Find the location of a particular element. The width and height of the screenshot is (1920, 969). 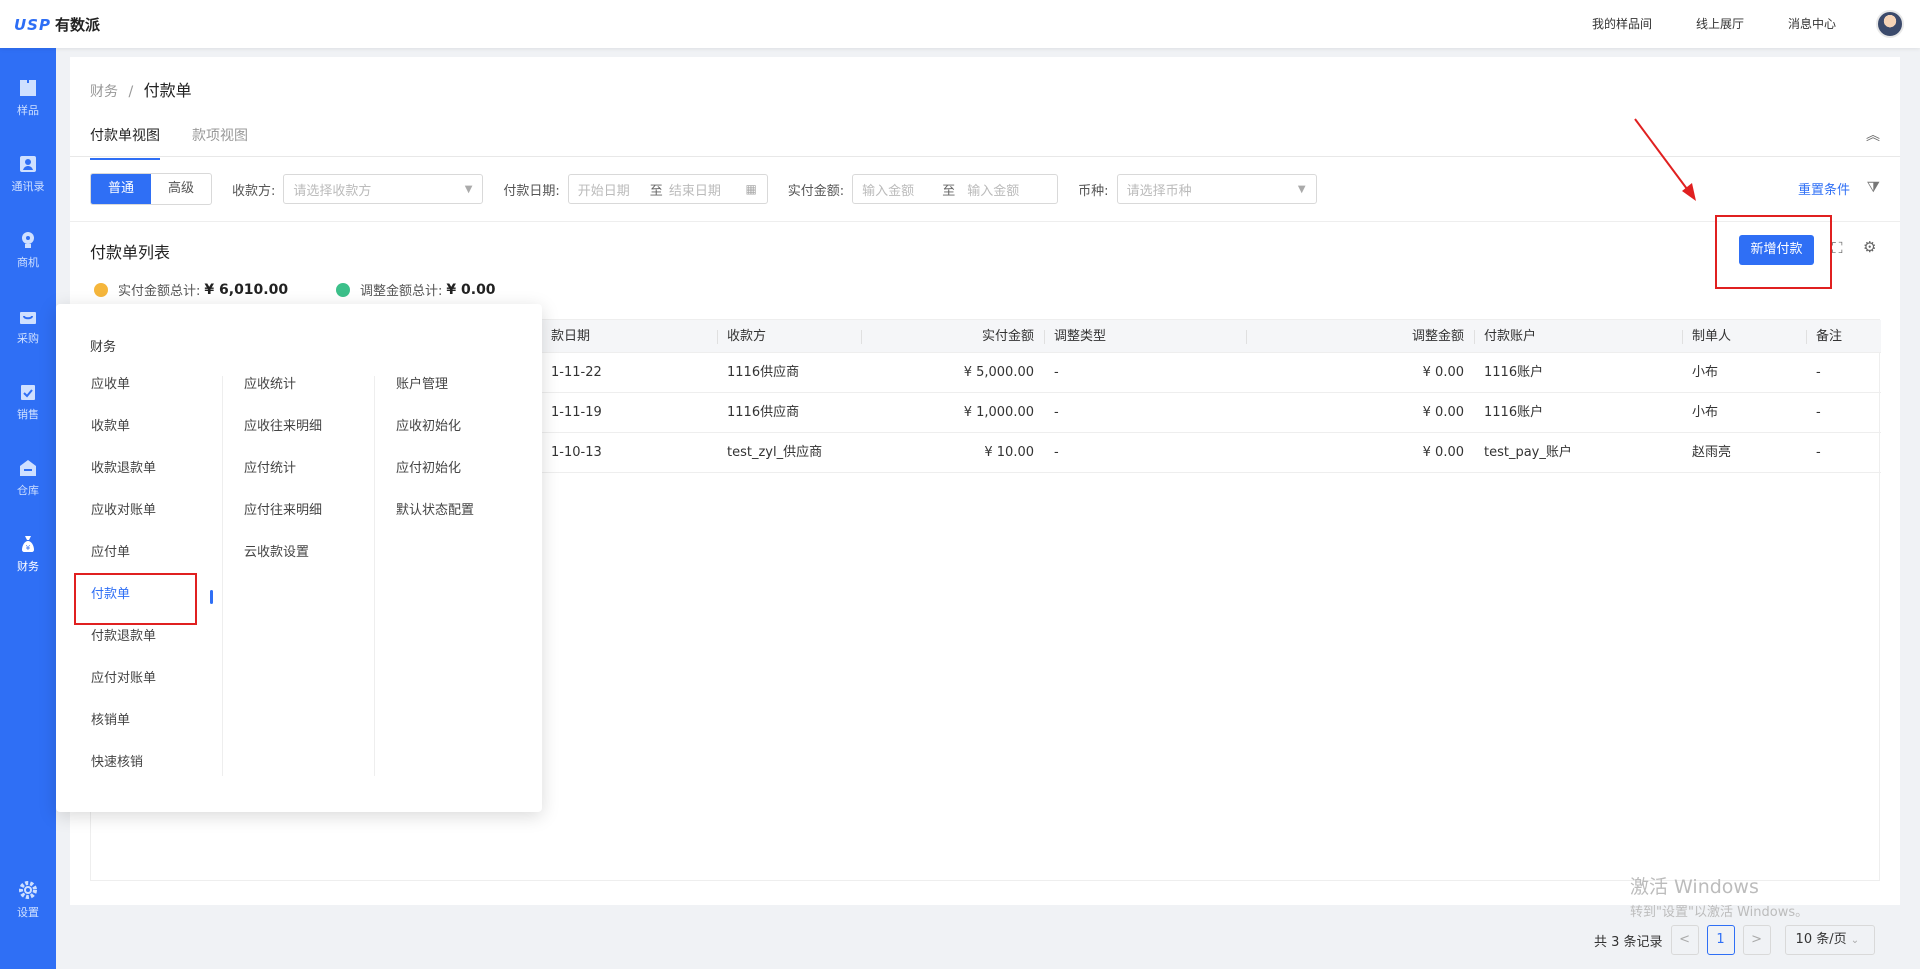

annotation-arrow is located at coordinates (1665, 159).